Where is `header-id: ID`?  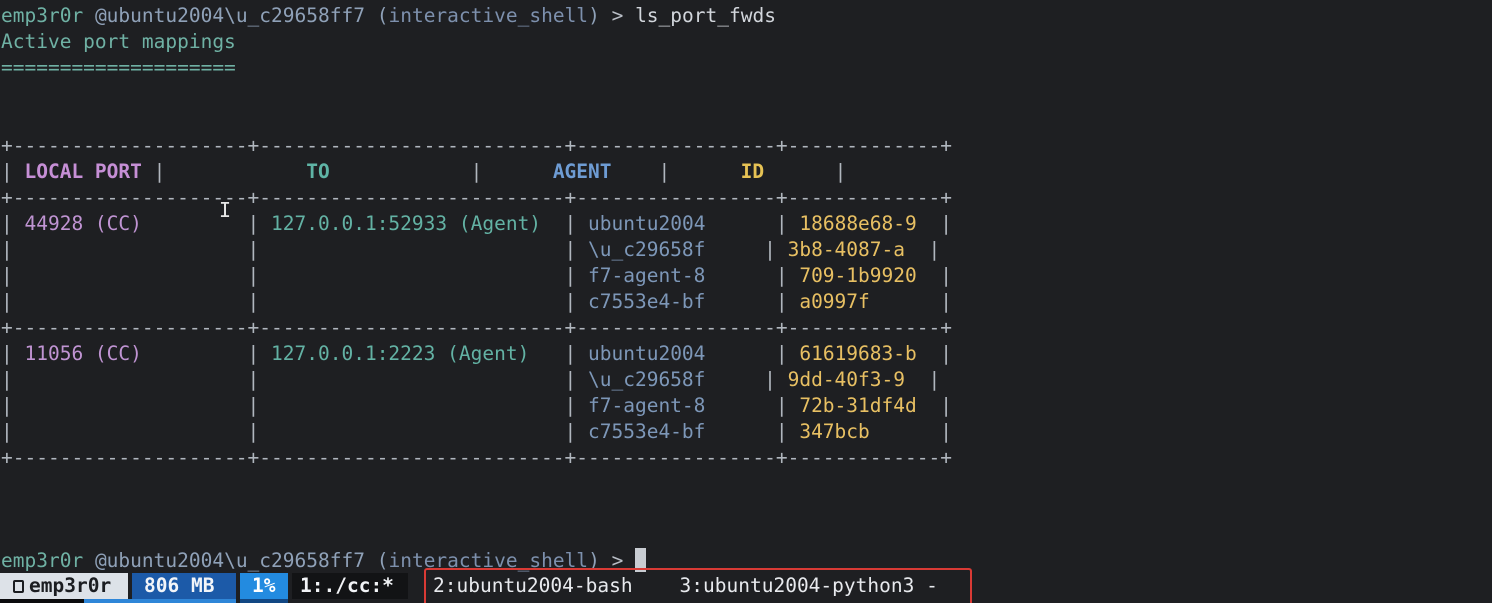 header-id: ID is located at coordinates (752, 171).